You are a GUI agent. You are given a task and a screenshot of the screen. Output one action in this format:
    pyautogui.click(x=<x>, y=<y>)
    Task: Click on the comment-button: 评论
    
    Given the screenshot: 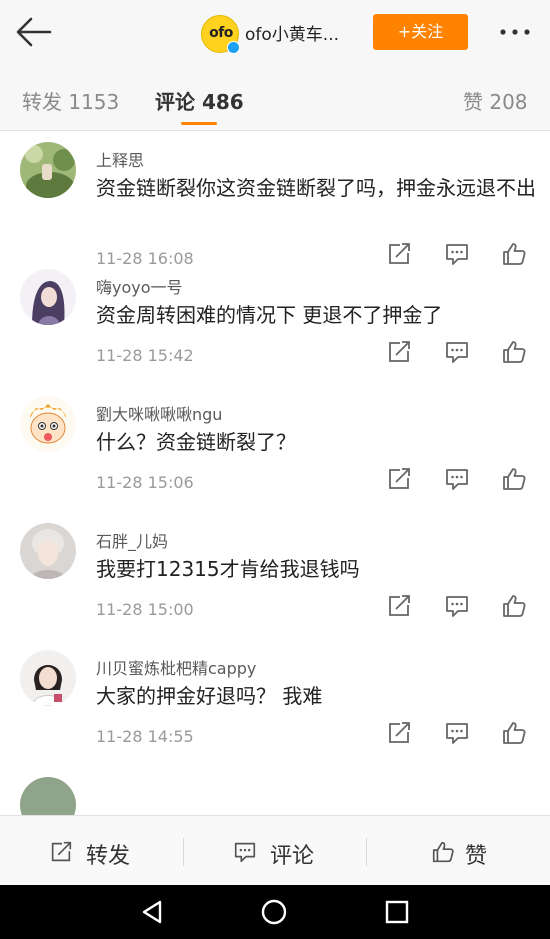 What is the action you would take?
    pyautogui.click(x=274, y=851)
    